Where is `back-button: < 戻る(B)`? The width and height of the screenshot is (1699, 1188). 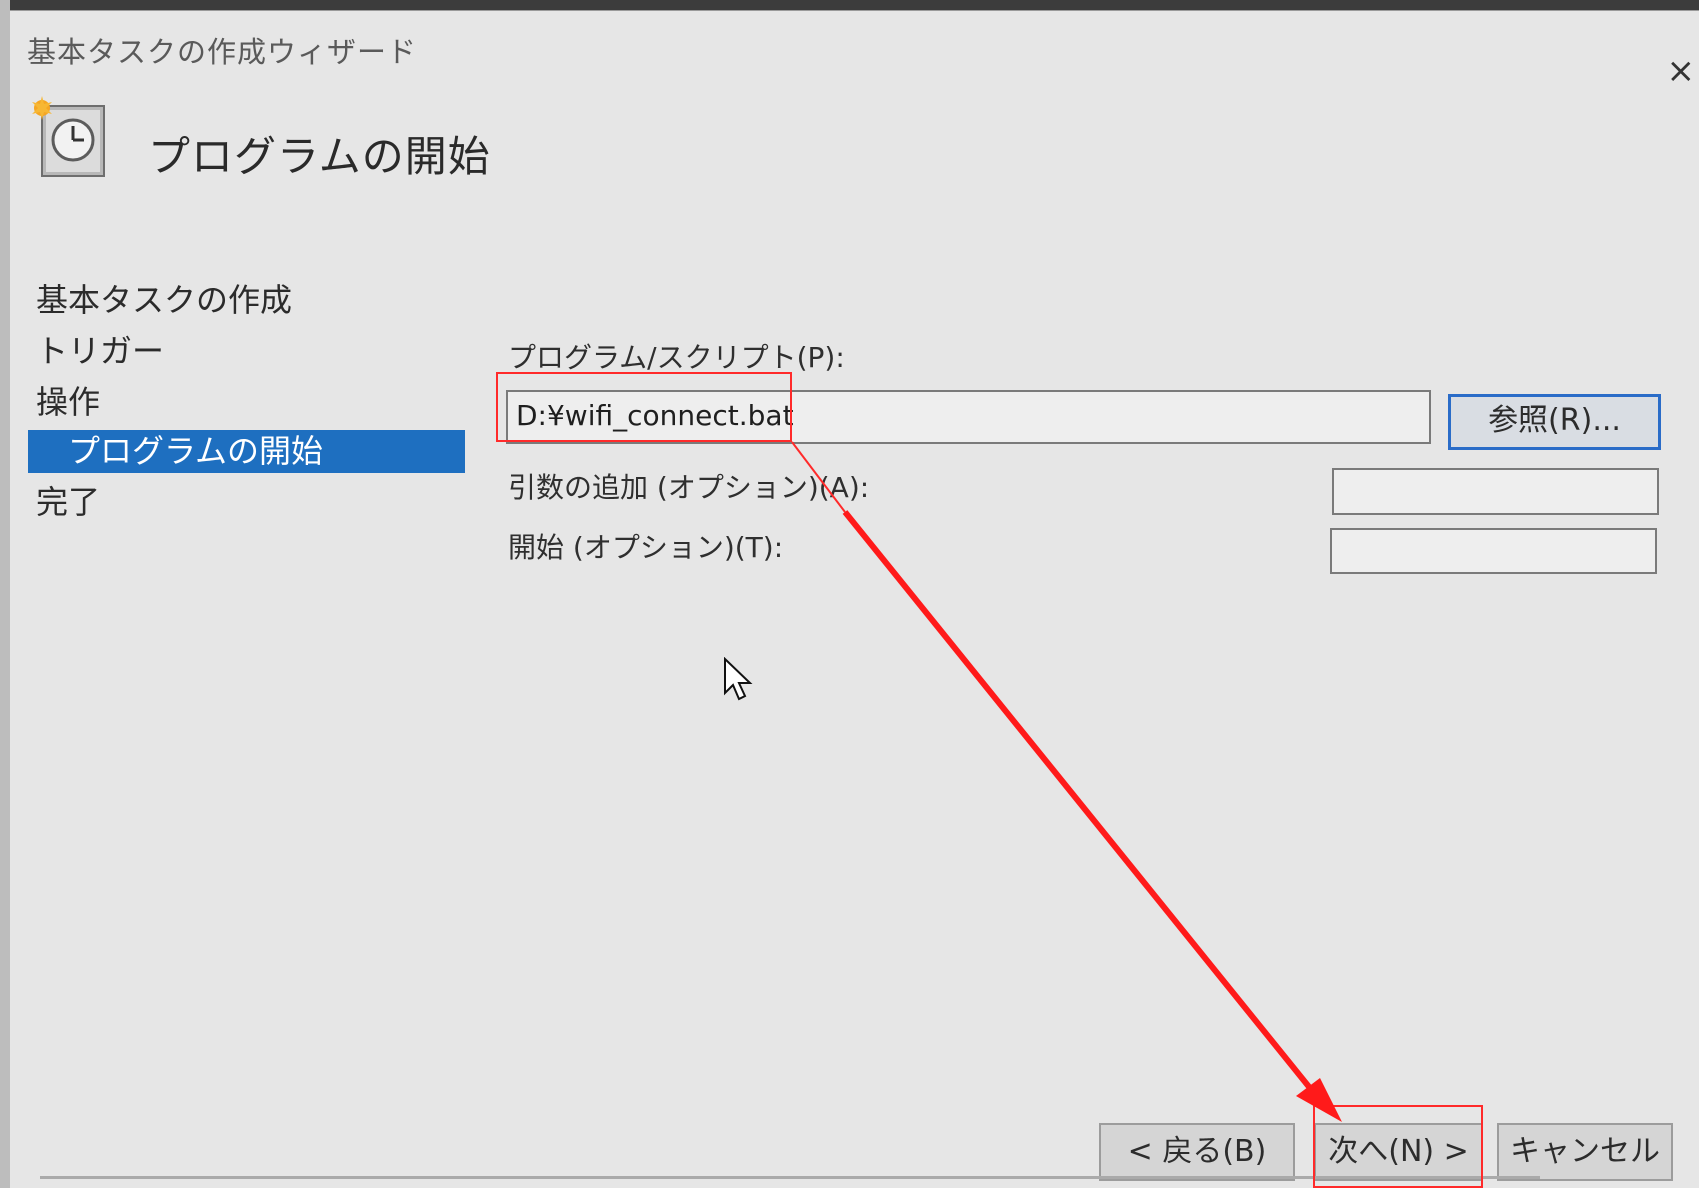 back-button: < 戻る(B) is located at coordinates (1197, 1152).